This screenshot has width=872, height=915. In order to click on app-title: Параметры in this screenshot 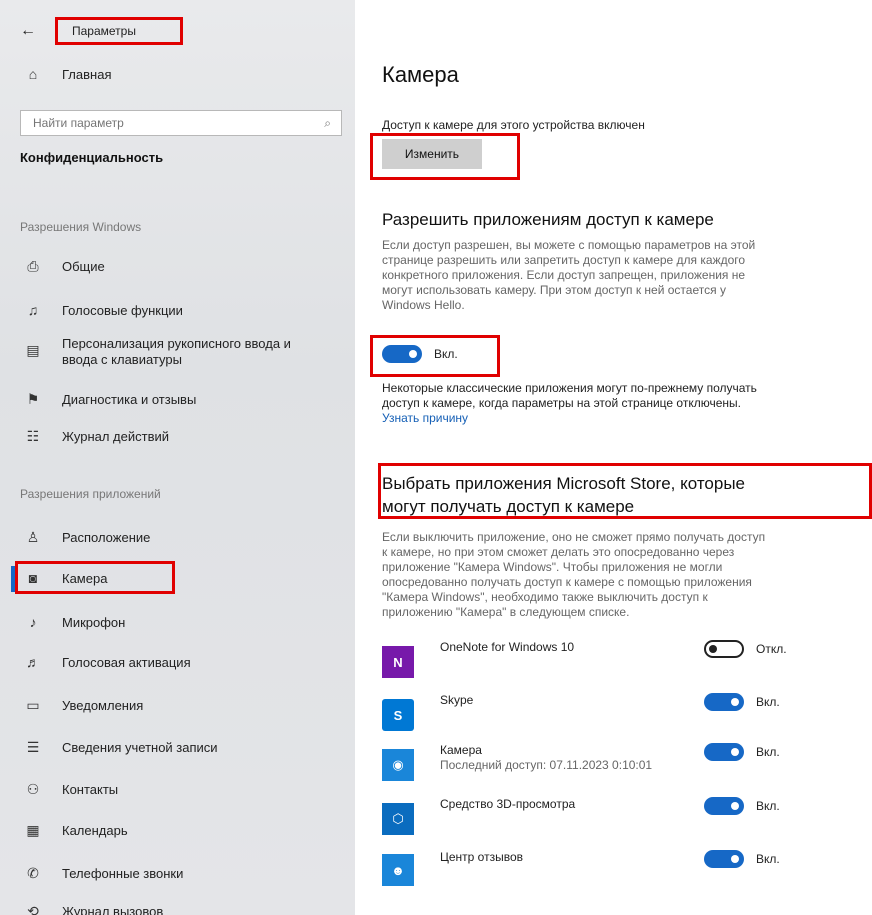, I will do `click(104, 31)`.